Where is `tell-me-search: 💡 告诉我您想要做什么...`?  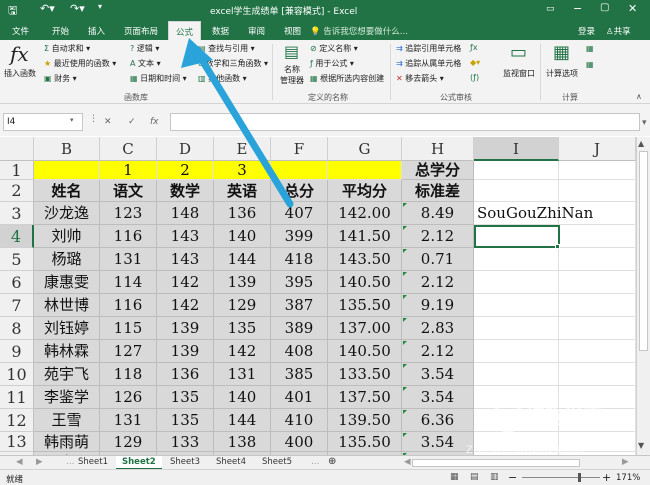
tell-me-search: 💡 告诉我您想要做什么... is located at coordinates (359, 31).